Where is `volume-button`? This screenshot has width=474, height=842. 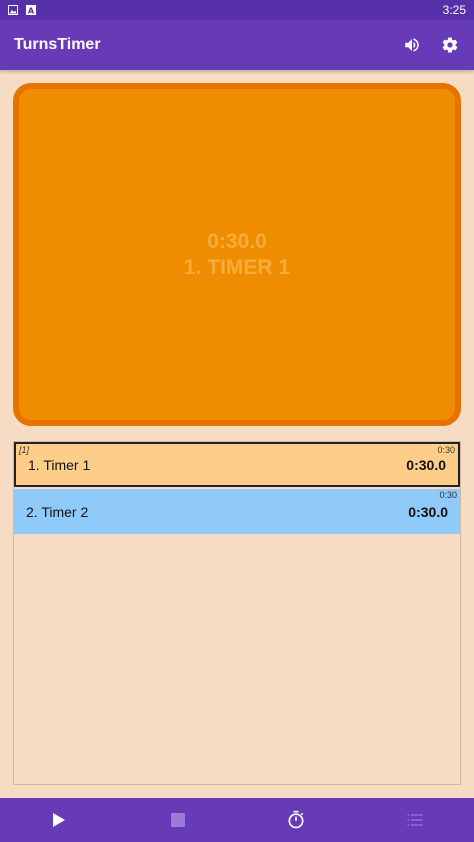
volume-button is located at coordinates (412, 45).